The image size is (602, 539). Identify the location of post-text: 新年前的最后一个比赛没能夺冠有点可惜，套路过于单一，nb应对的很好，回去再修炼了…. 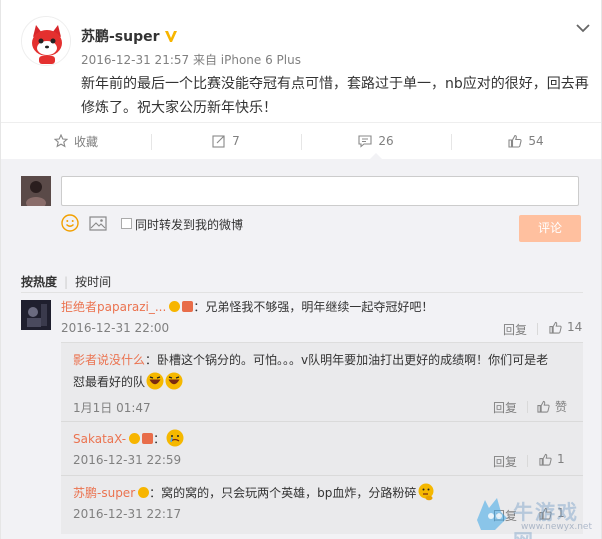
(335, 96).